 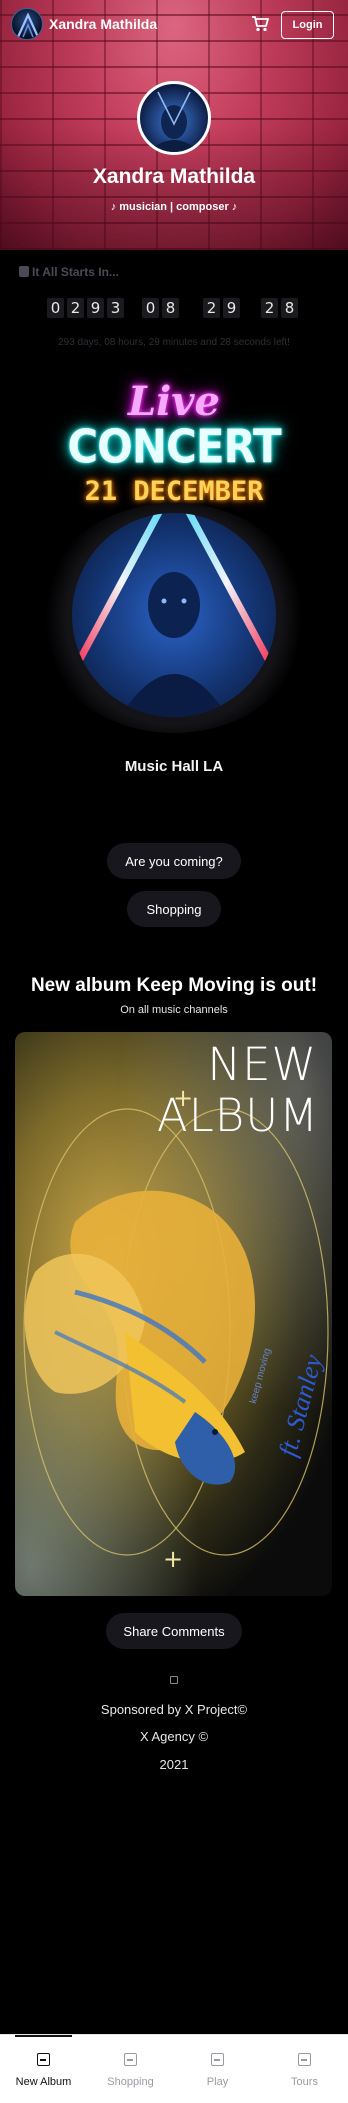 What do you see at coordinates (304, 2059) in the screenshot?
I see `tours-icon` at bounding box center [304, 2059].